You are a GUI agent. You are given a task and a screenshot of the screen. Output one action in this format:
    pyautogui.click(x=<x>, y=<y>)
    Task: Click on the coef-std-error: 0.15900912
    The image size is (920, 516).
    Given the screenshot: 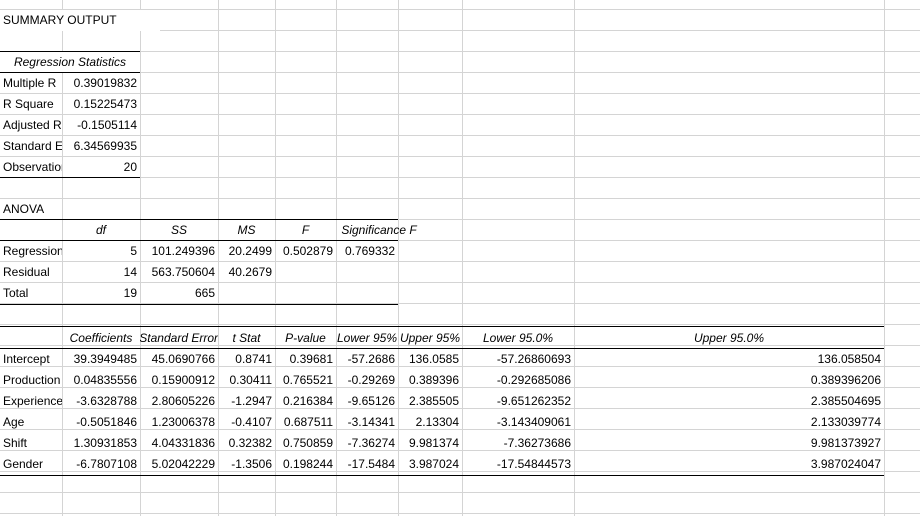 What is the action you would take?
    pyautogui.click(x=179, y=380)
    